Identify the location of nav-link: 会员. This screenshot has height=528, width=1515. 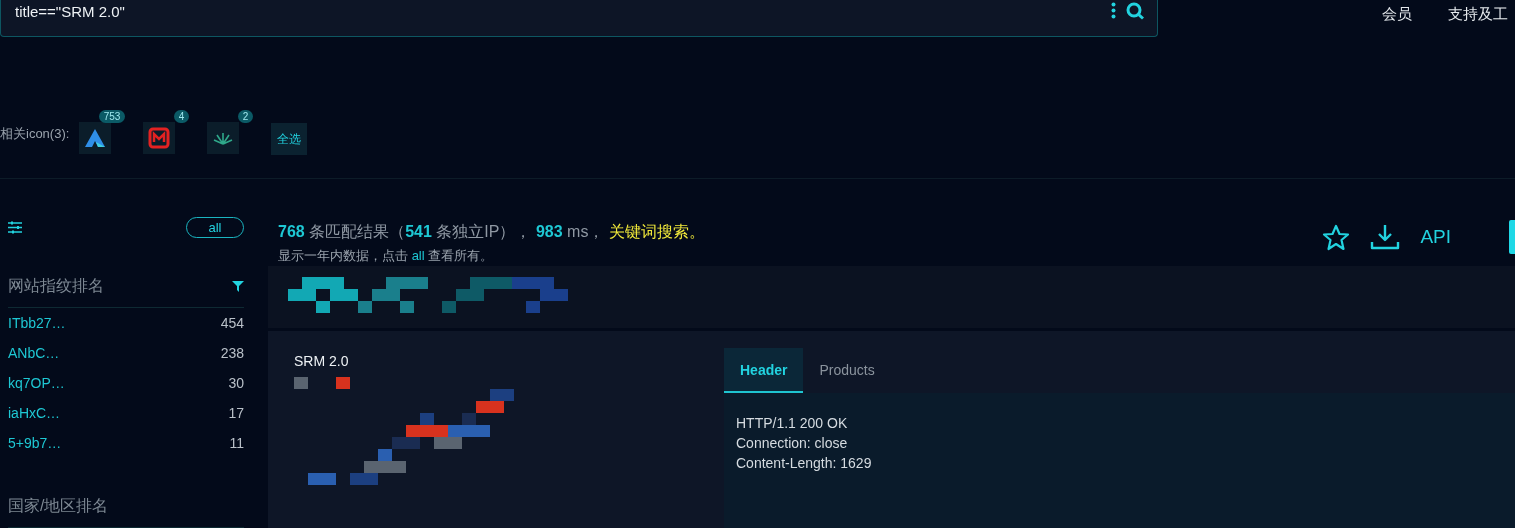
(1397, 14).